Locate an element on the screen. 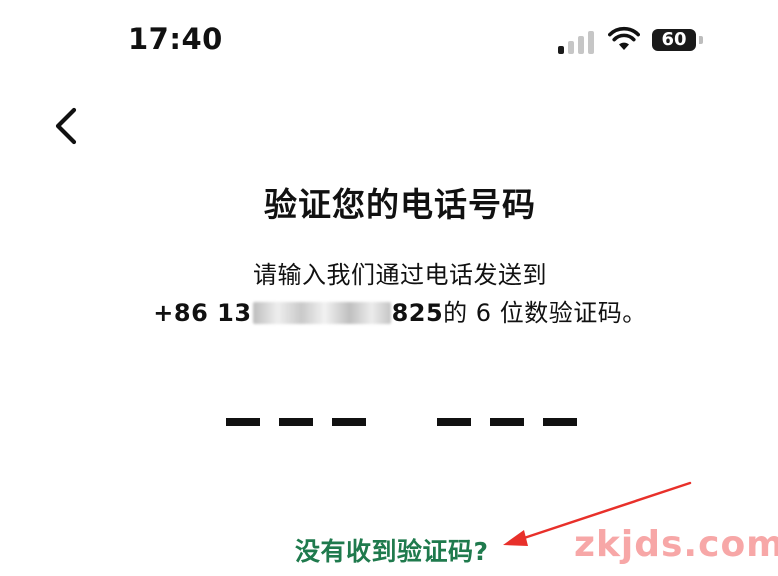 This screenshot has width=778, height=576. instruction-line-2: +86 13 825的 6 位数验证码。 is located at coordinates (389, 313).